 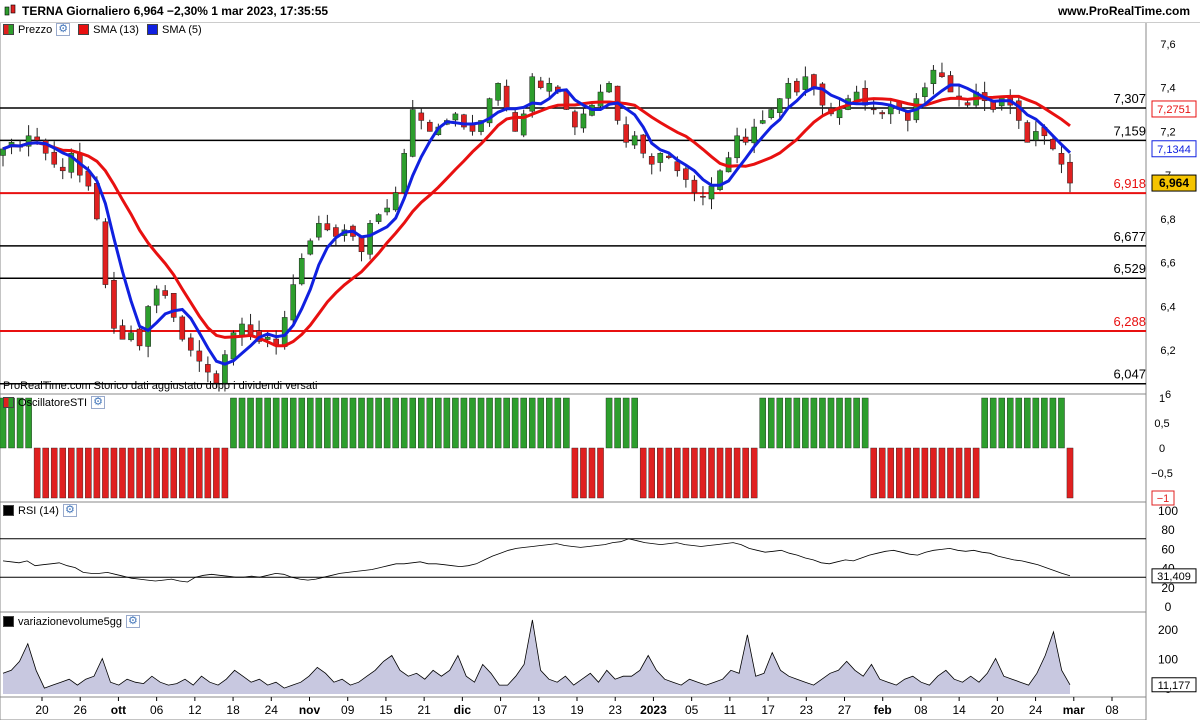 What do you see at coordinates (1162, 474) in the screenshot?
I see `y-tick-label: −0,5` at bounding box center [1162, 474].